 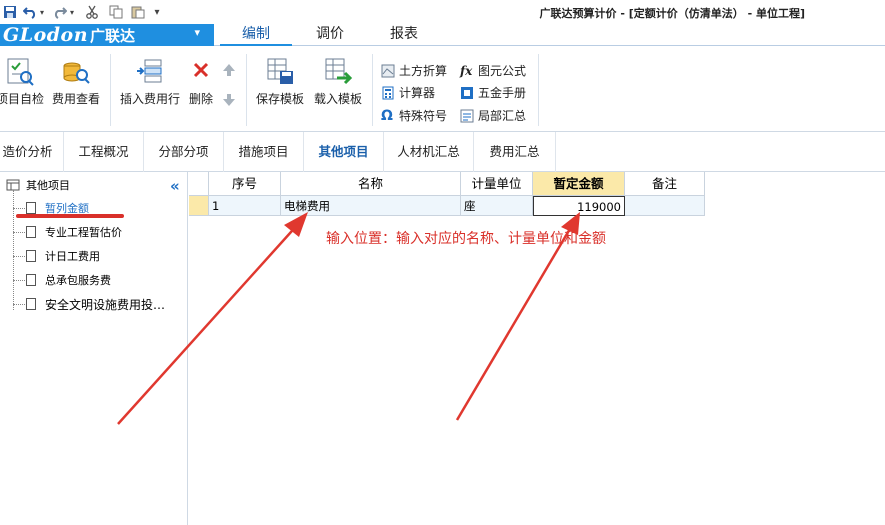 I want to click on formula-label: 图元公式, so click(x=502, y=71).